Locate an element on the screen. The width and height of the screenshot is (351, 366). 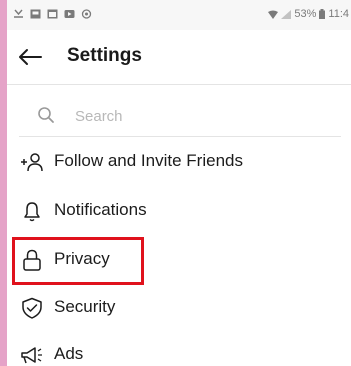
search-bar is located at coordinates (180, 116).